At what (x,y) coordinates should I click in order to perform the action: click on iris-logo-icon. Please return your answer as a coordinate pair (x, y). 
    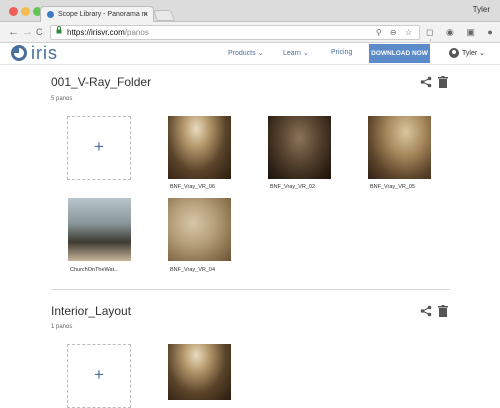
    Looking at the image, I should click on (19, 53).